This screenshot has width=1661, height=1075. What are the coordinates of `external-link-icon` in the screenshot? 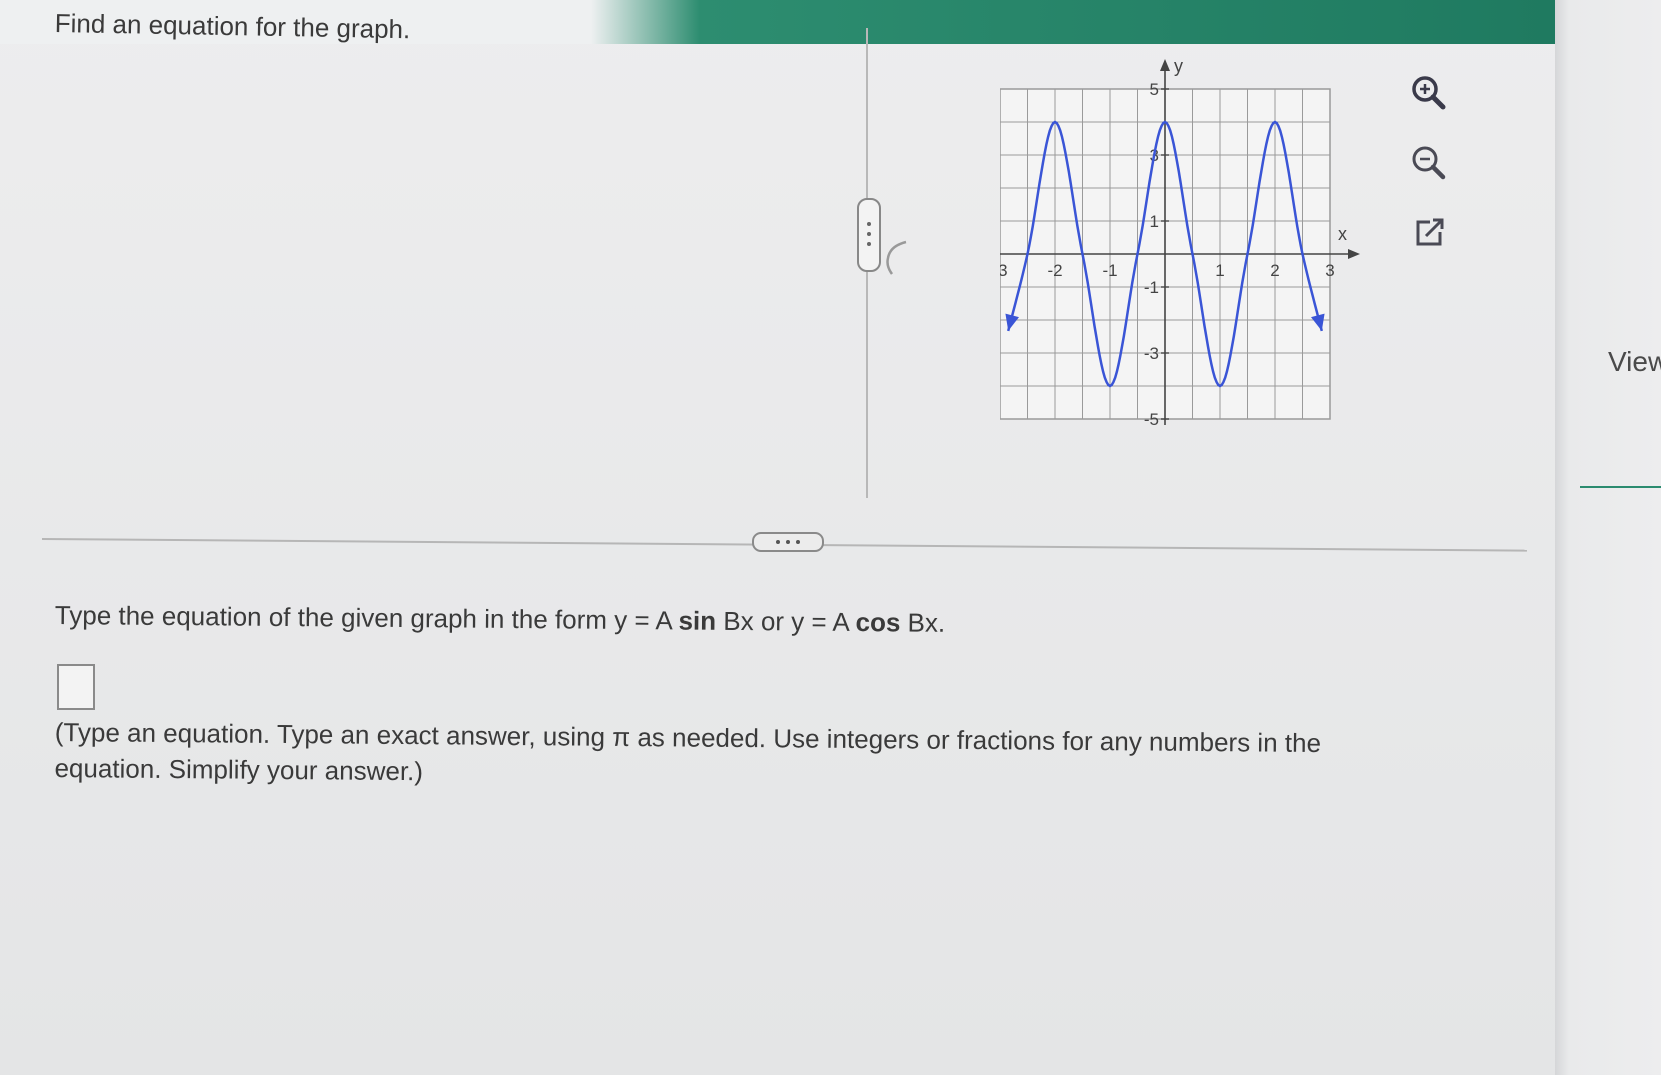 It's located at (1429, 233).